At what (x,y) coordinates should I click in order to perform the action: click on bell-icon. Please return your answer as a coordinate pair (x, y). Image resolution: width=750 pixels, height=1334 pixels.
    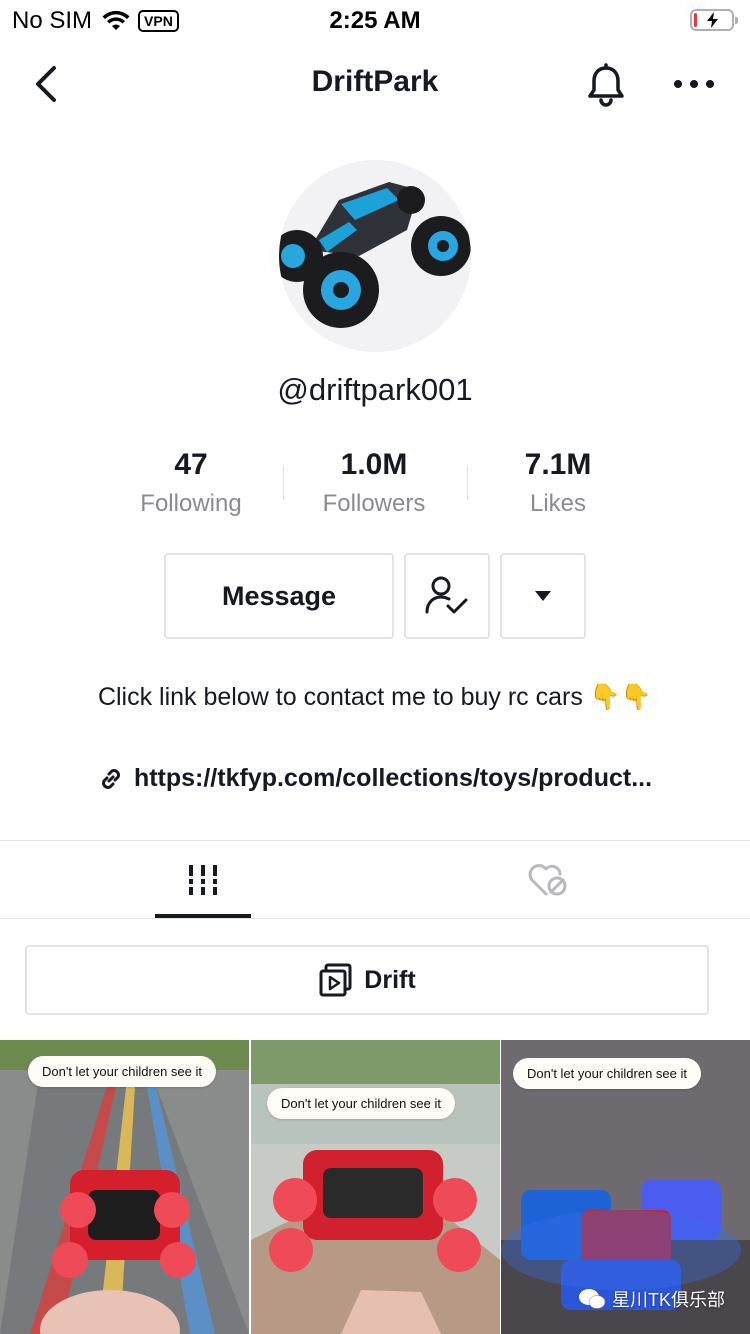
    Looking at the image, I should click on (606, 85).